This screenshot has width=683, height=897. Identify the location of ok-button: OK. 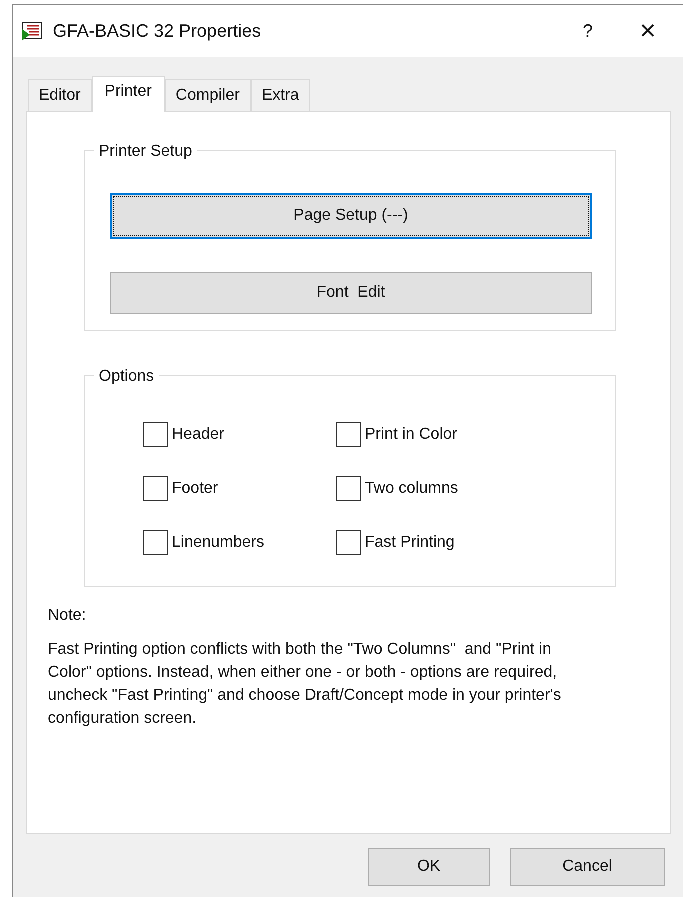
(429, 867).